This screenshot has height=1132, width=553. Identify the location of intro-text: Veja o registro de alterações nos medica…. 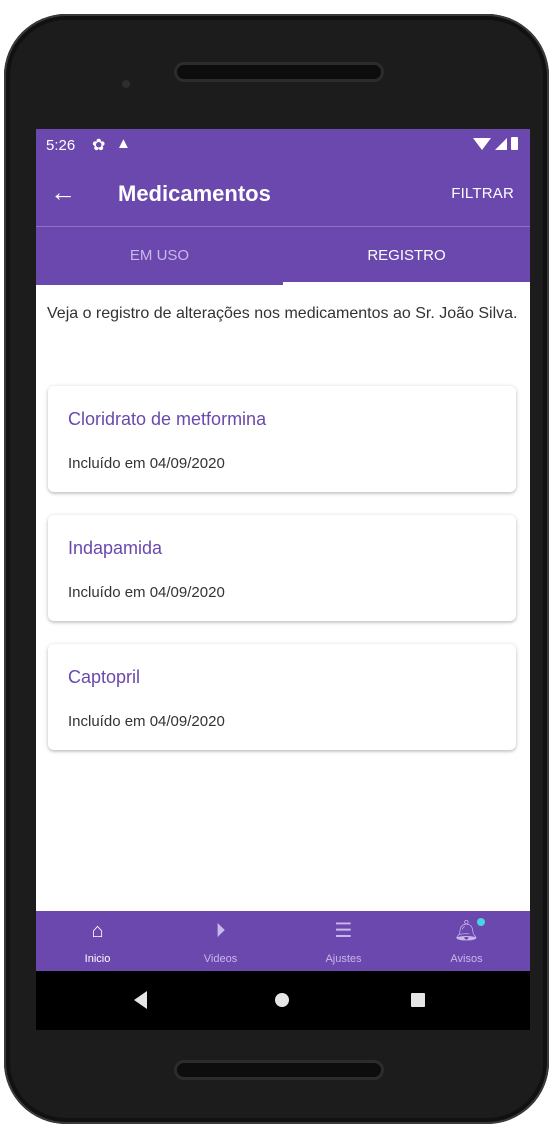
(282, 313).